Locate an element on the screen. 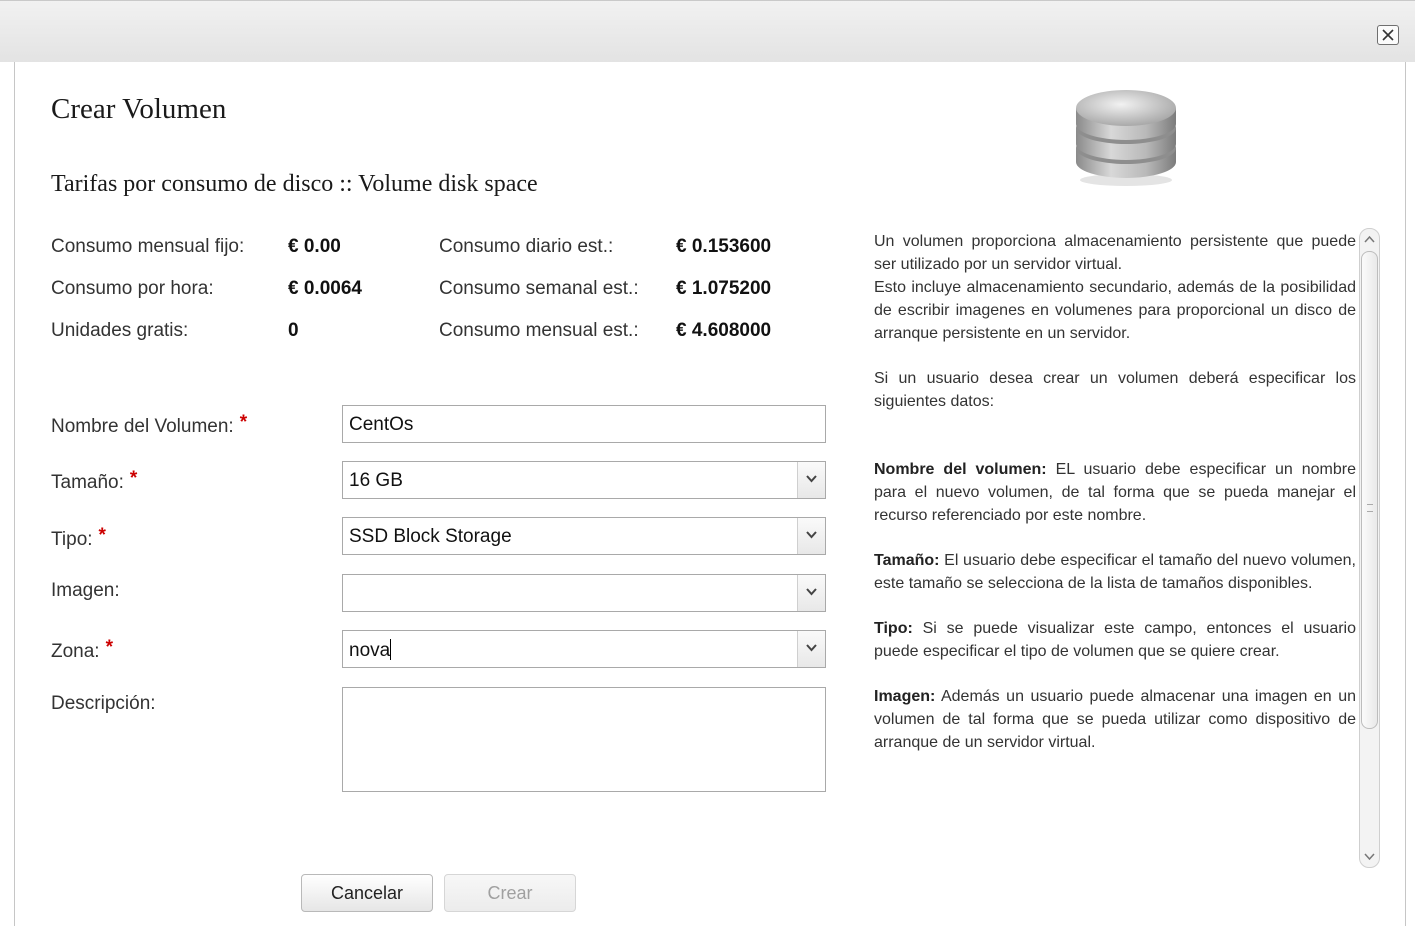  zone-value: nova is located at coordinates (370, 650).